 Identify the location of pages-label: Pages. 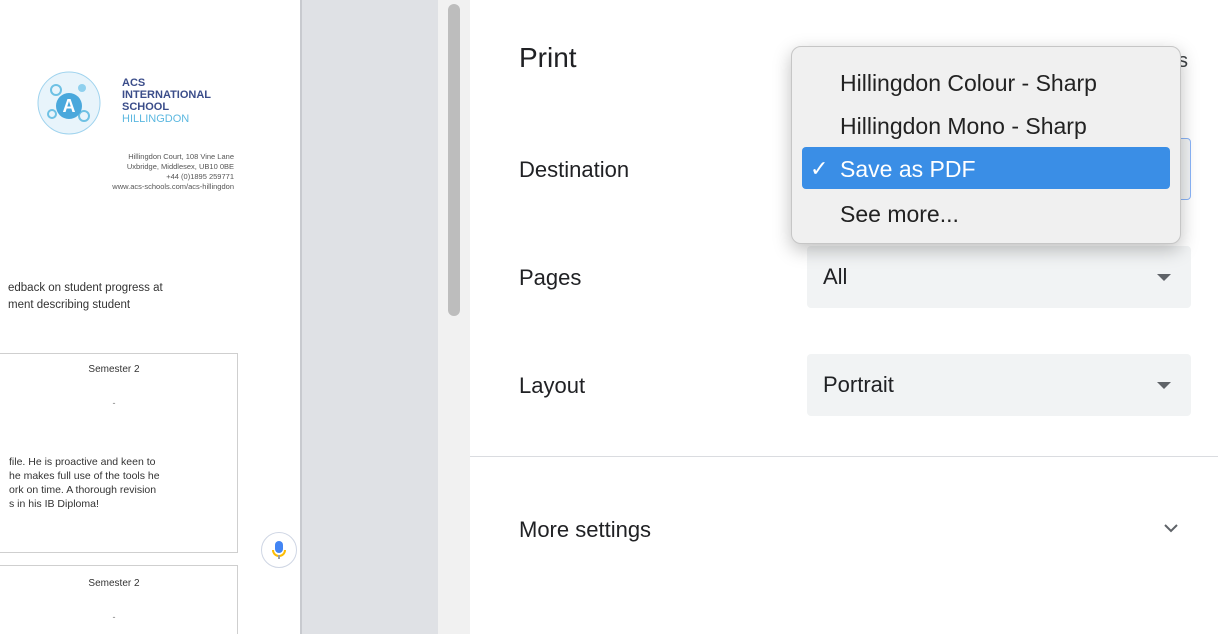
(550, 277).